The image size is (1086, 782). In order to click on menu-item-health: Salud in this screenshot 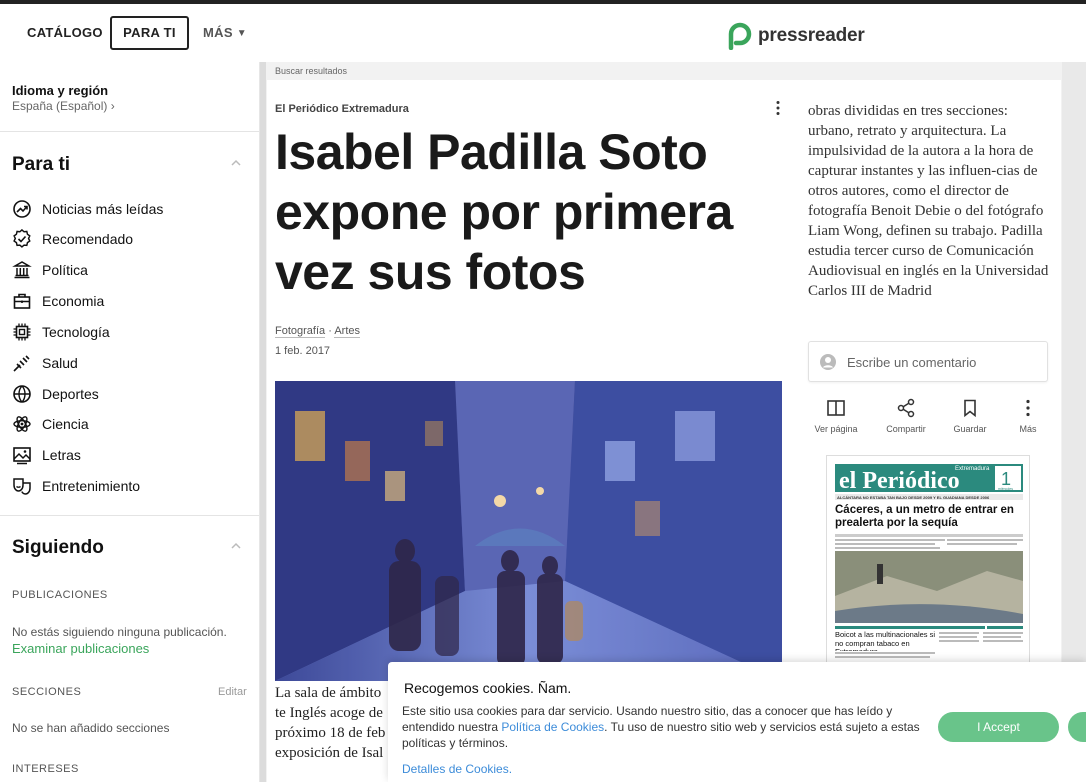, I will do `click(45, 363)`.